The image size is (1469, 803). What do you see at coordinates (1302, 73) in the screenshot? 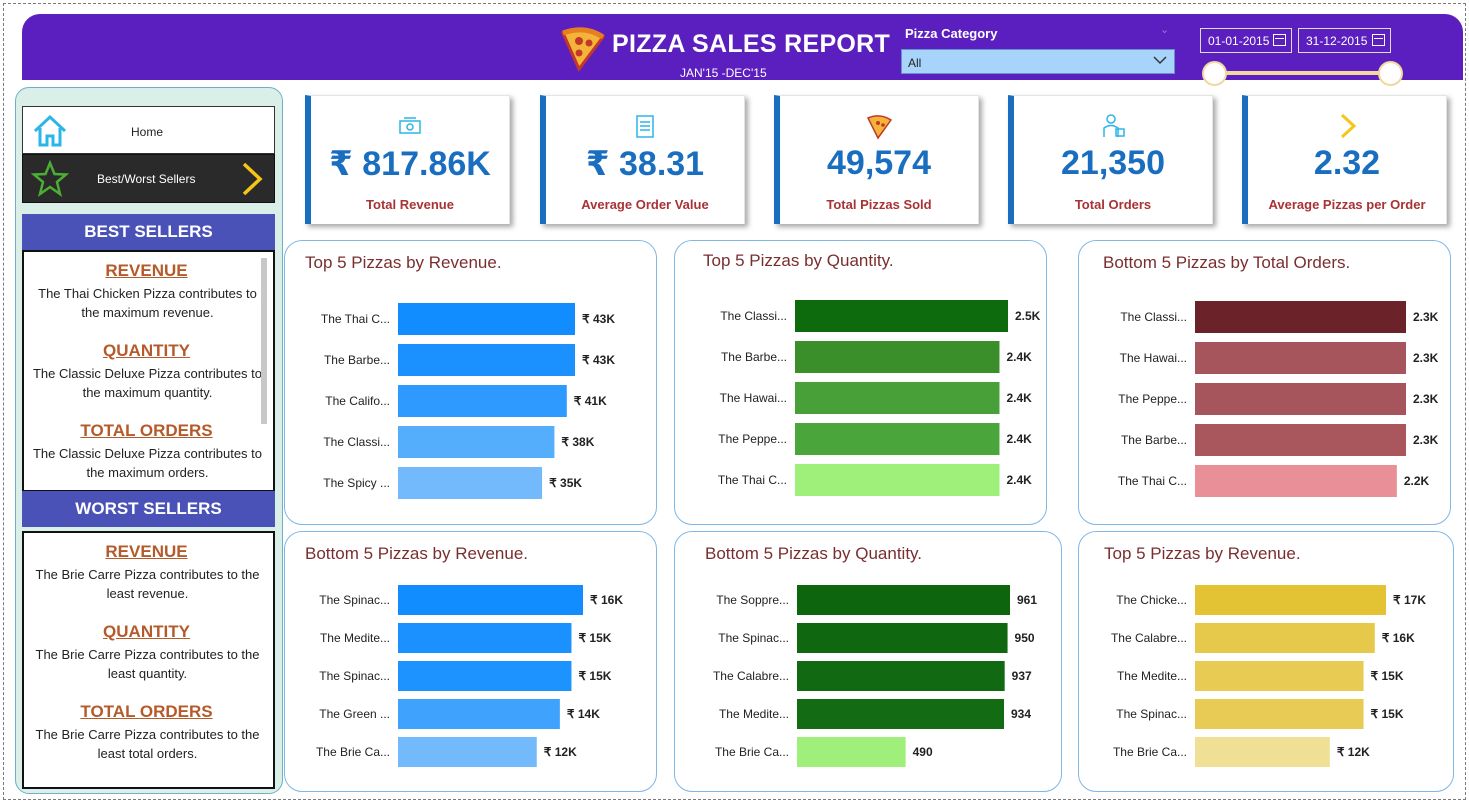
I see `date-range-slider-track` at bounding box center [1302, 73].